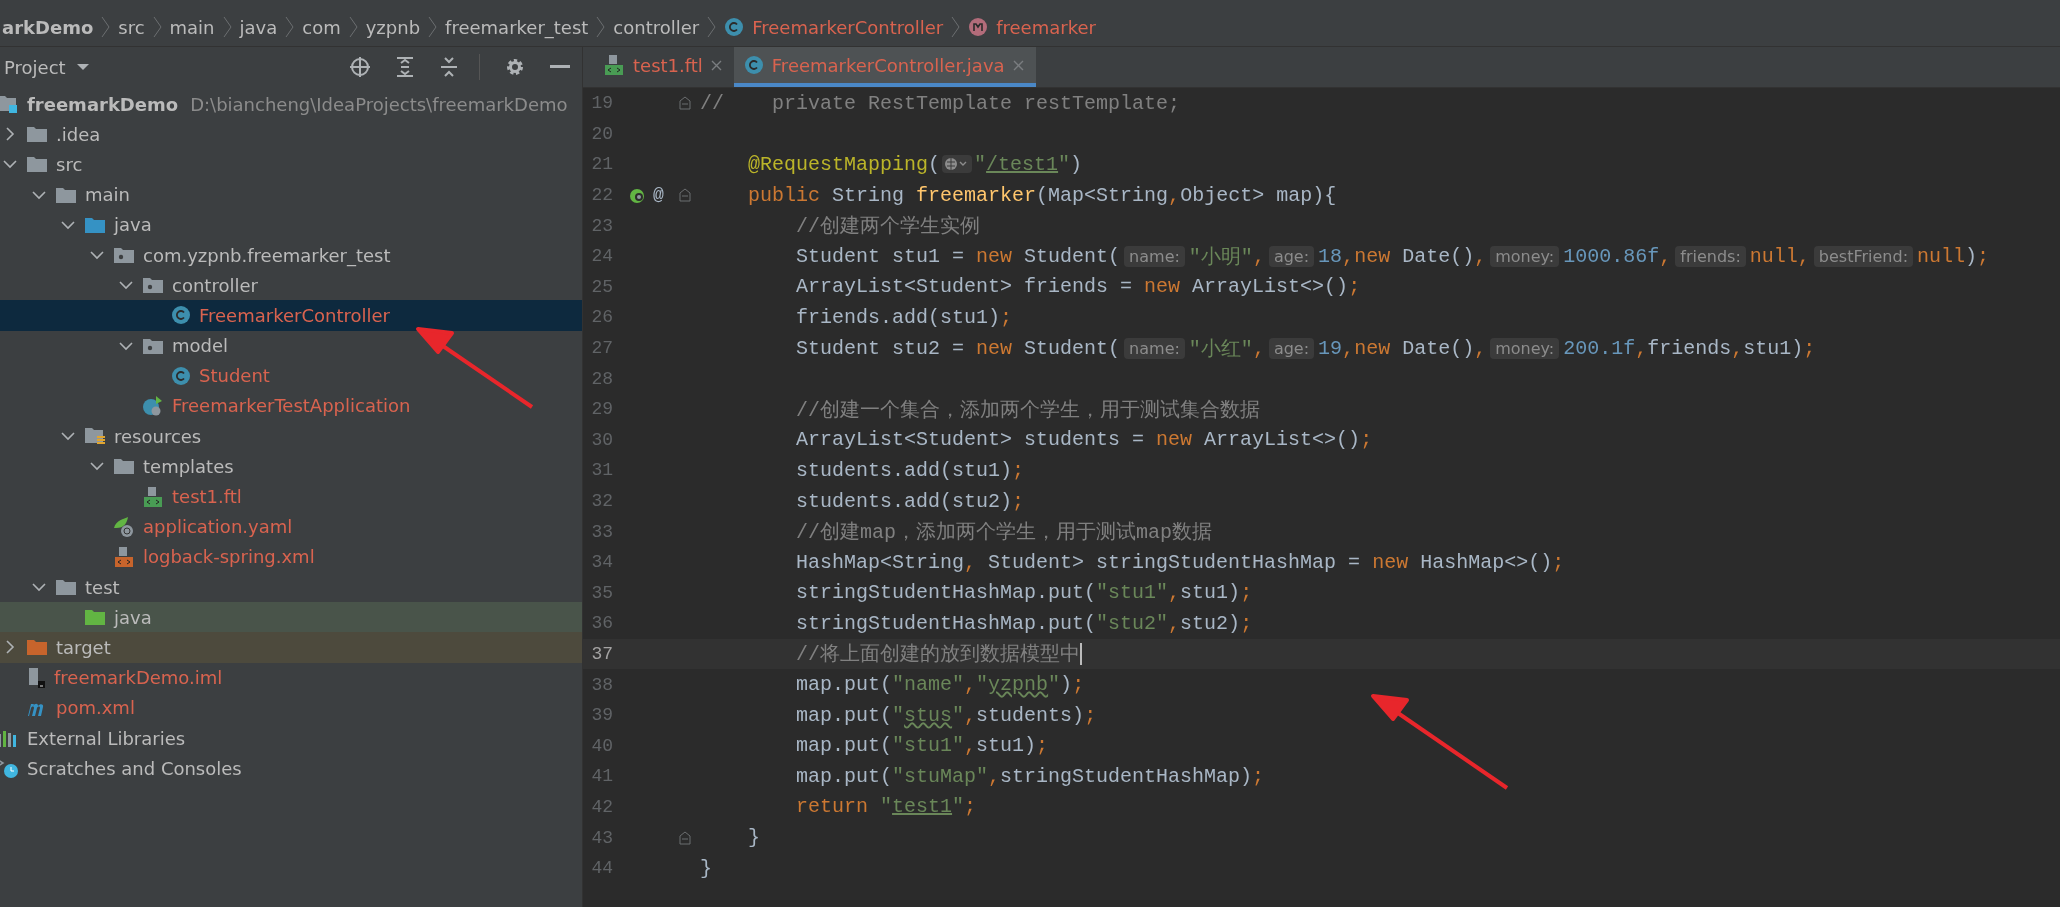 Image resolution: width=2060 pixels, height=907 pixels. What do you see at coordinates (291, 526) in the screenshot?
I see `tree-item: application.yaml` at bounding box center [291, 526].